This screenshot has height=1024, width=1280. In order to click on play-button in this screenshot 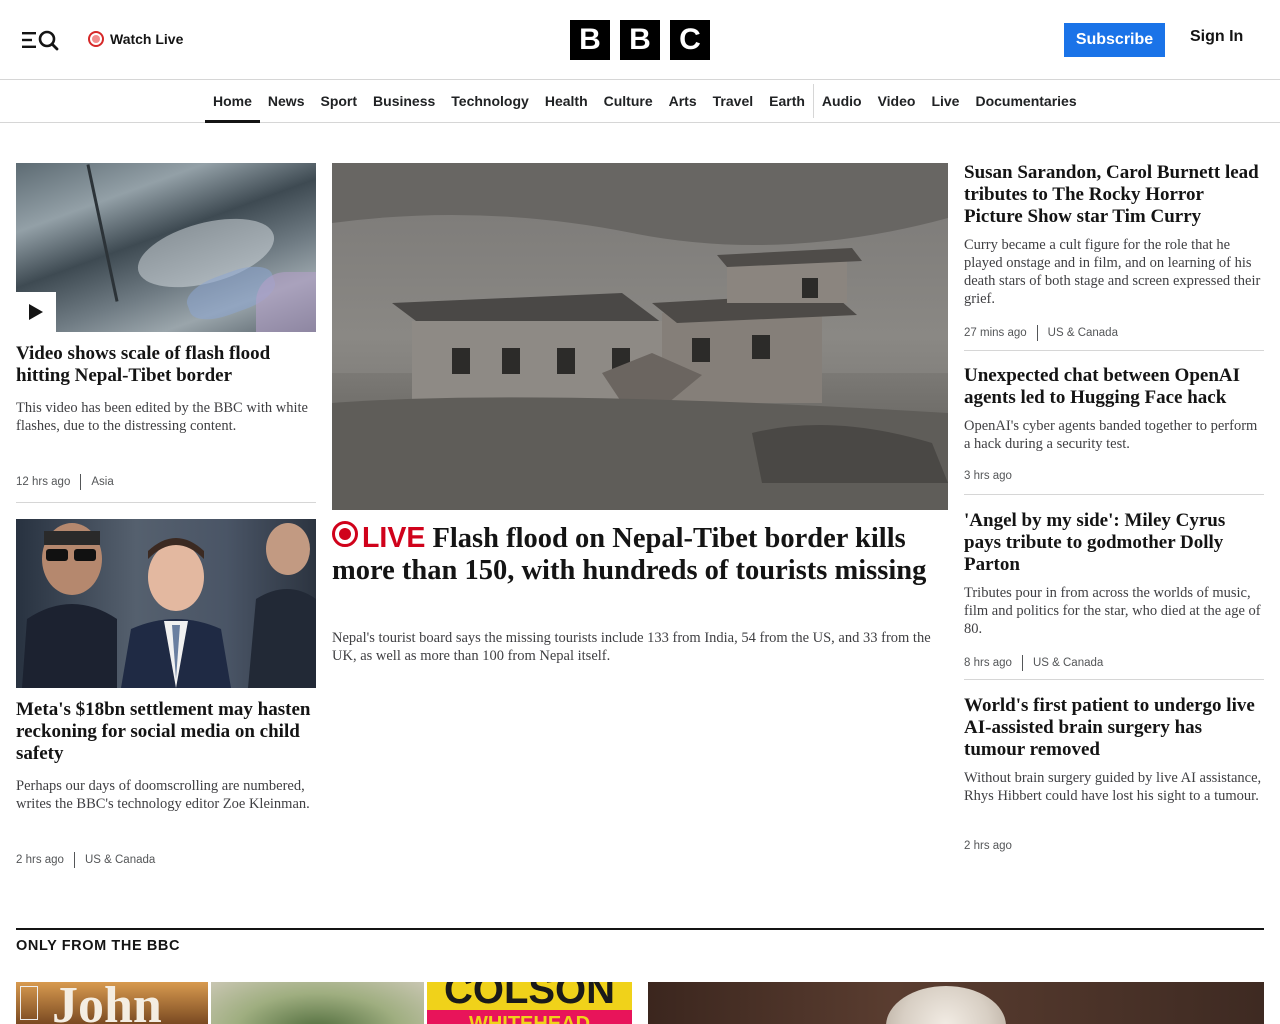, I will do `click(36, 312)`.